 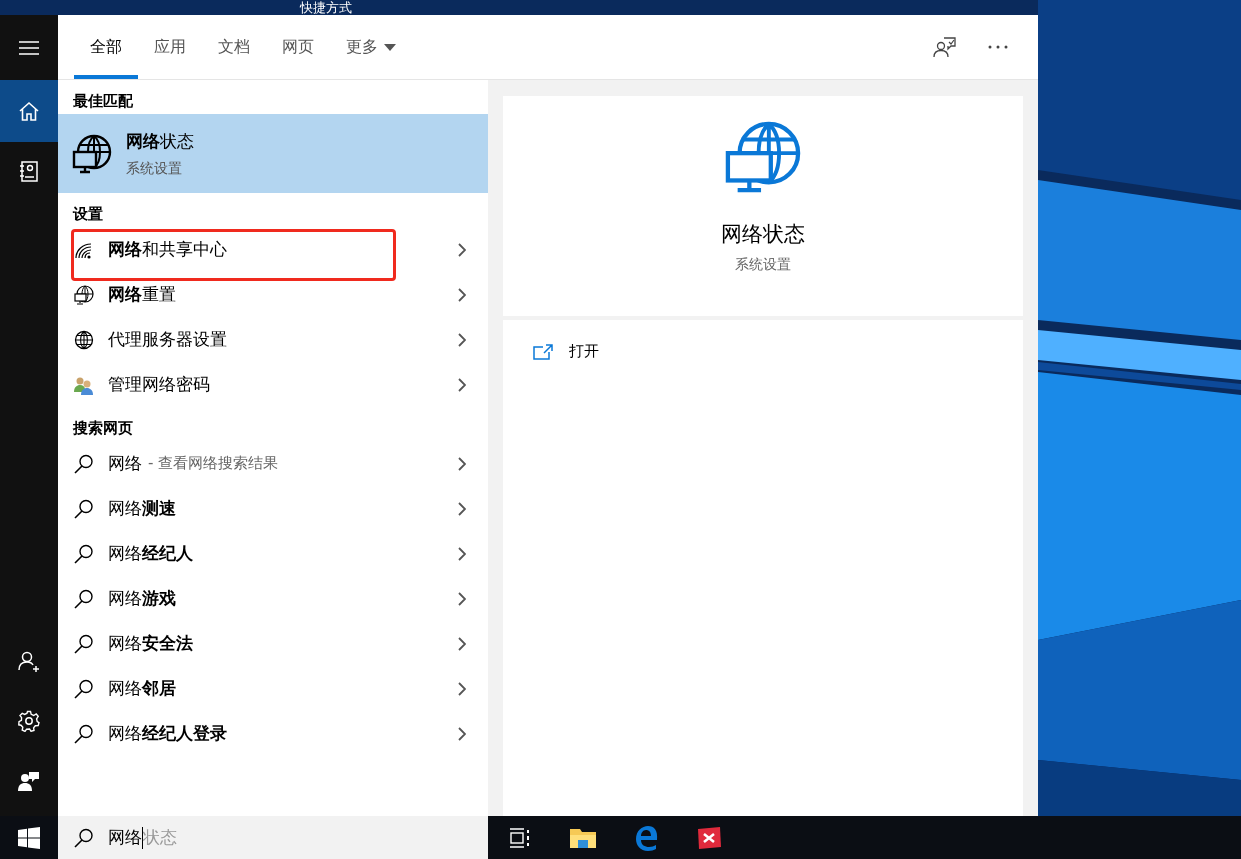 I want to click on best-match-item: 网络状态 系统设置, so click(x=273, y=153).